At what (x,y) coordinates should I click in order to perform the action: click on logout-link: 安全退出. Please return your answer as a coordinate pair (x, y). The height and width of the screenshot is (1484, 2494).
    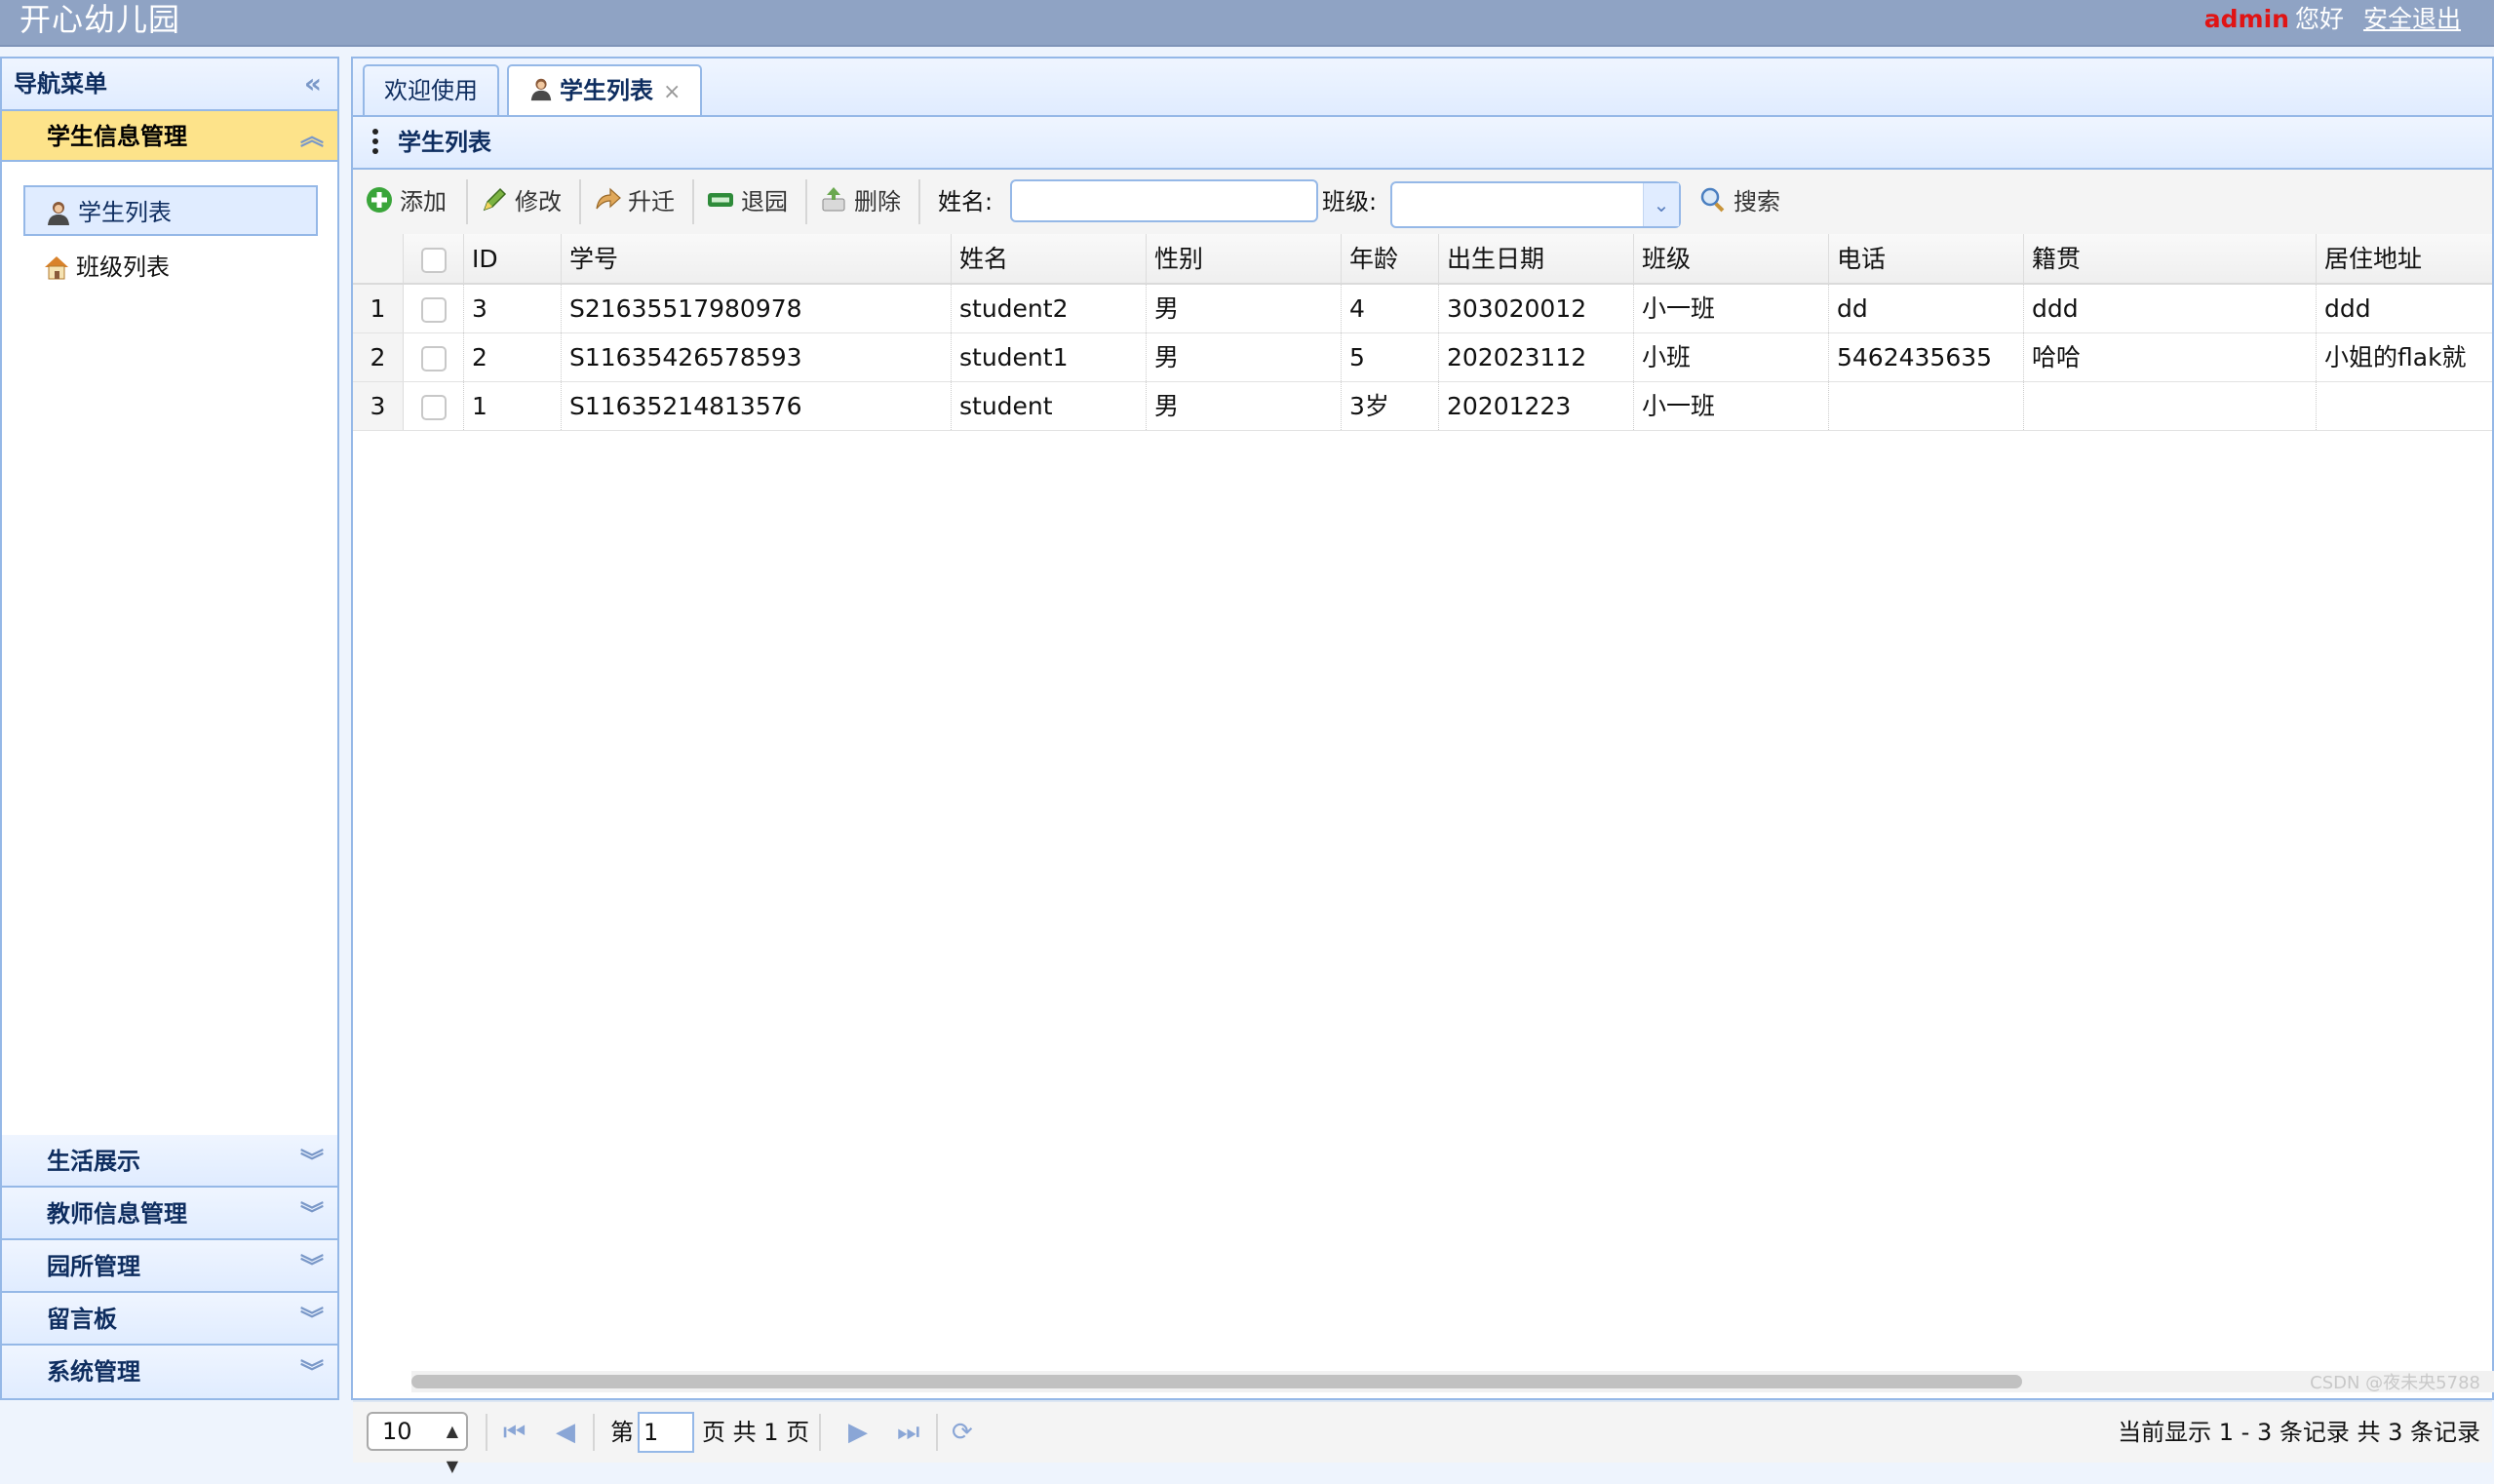
    Looking at the image, I should click on (2412, 19).